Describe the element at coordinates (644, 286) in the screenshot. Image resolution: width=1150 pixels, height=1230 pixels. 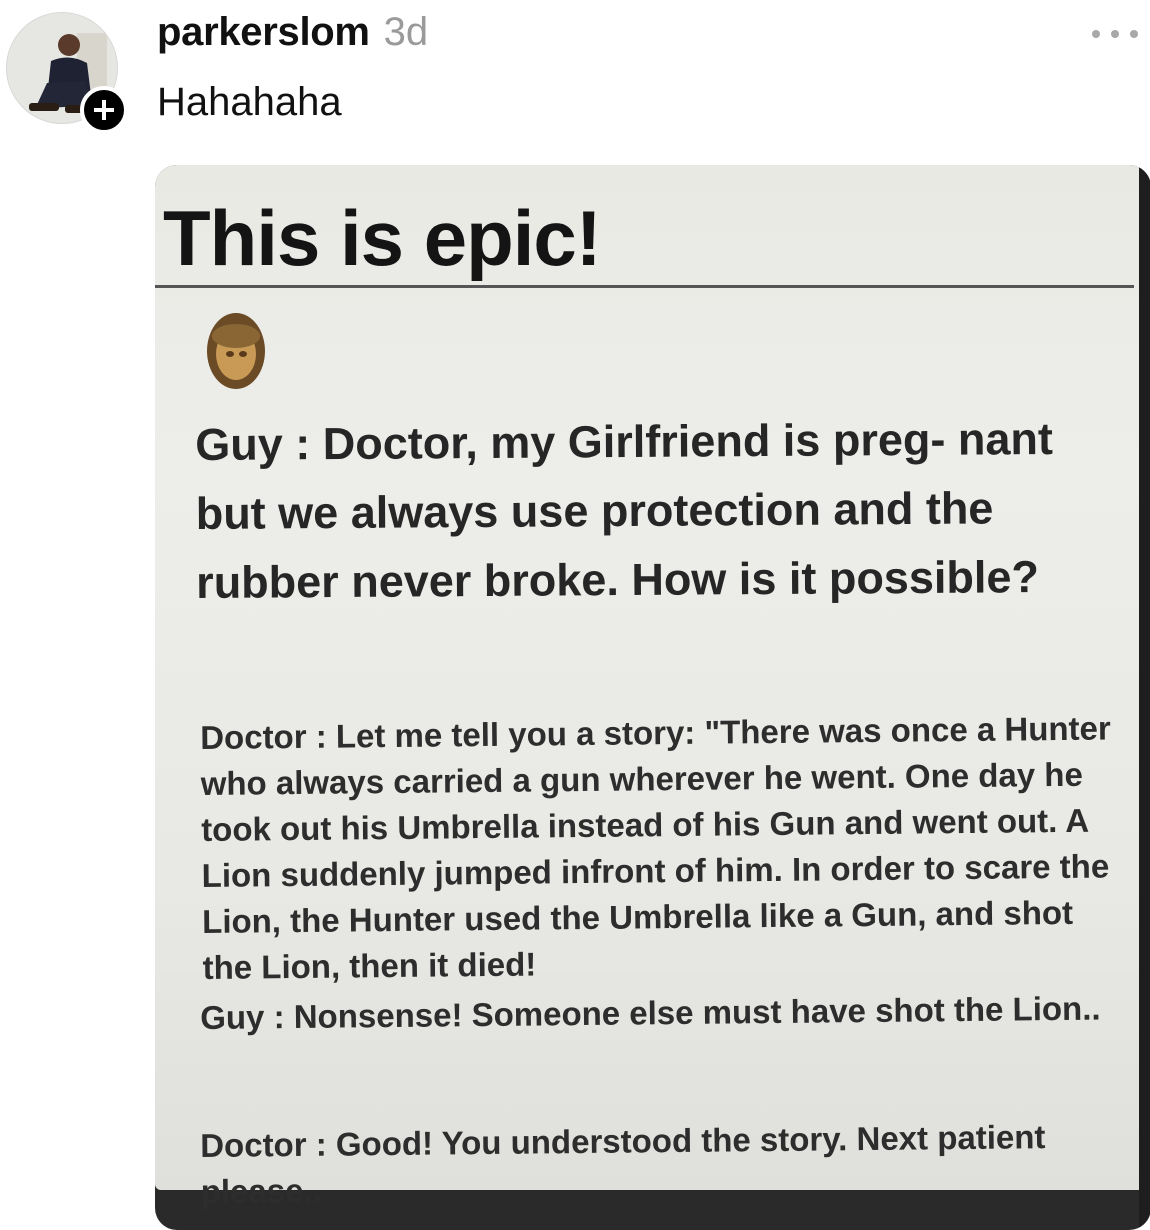
I see `divider` at that location.